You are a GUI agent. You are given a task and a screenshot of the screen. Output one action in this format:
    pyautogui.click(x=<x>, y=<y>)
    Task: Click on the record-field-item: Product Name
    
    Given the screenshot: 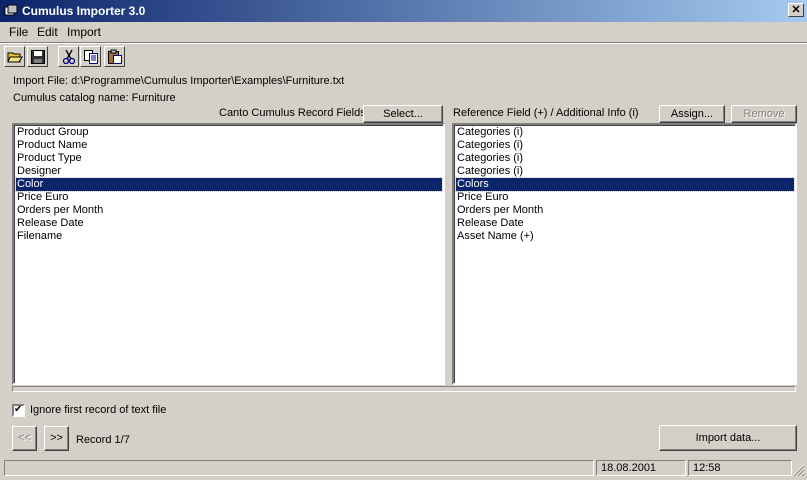 What is the action you would take?
    pyautogui.click(x=229, y=145)
    